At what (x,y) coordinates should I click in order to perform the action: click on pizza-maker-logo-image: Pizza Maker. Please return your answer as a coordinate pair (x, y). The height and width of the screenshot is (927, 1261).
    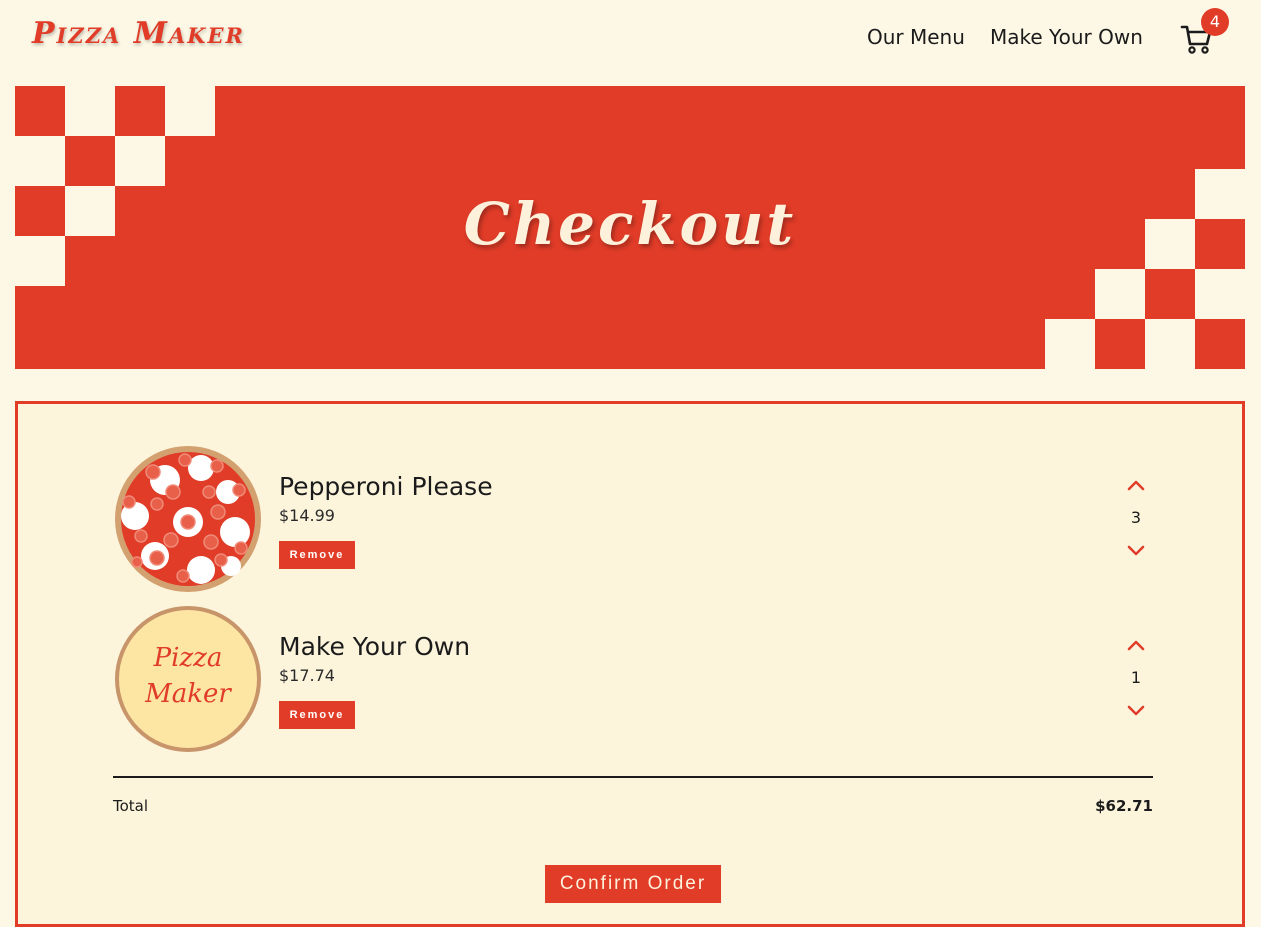
    Looking at the image, I should click on (188, 679).